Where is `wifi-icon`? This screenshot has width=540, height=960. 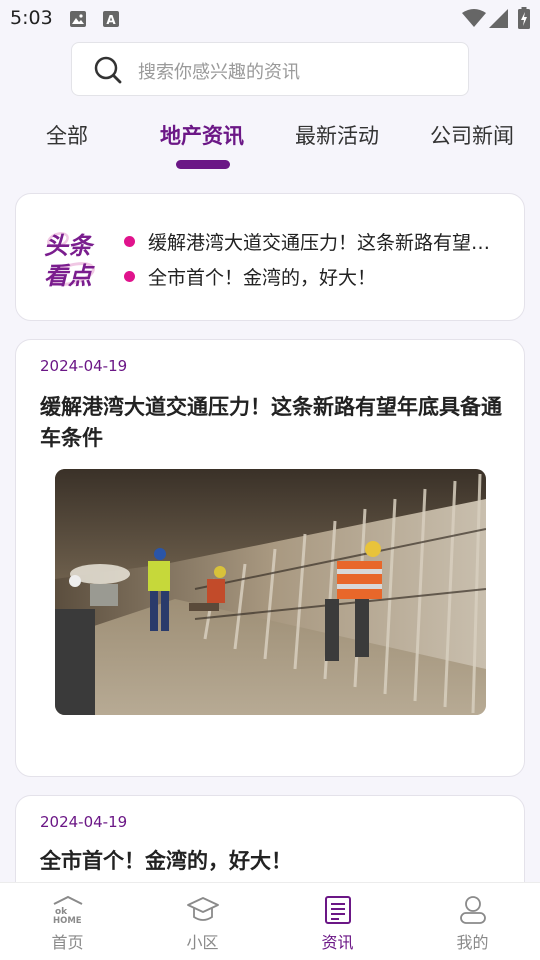 wifi-icon is located at coordinates (474, 20).